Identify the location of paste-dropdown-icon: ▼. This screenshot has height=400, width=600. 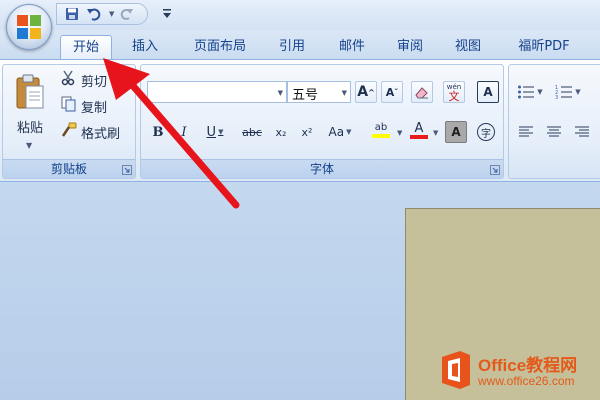
(29, 145).